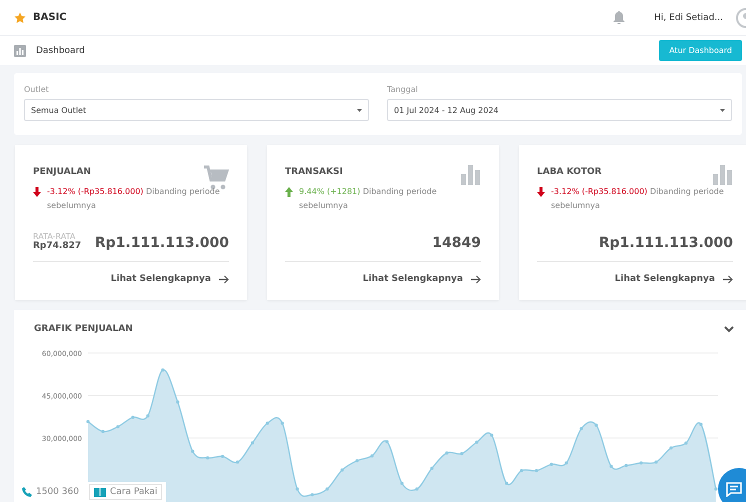 This screenshot has height=502, width=746. Describe the element at coordinates (62, 172) in the screenshot. I see `card-title: PENJUALAN` at that location.